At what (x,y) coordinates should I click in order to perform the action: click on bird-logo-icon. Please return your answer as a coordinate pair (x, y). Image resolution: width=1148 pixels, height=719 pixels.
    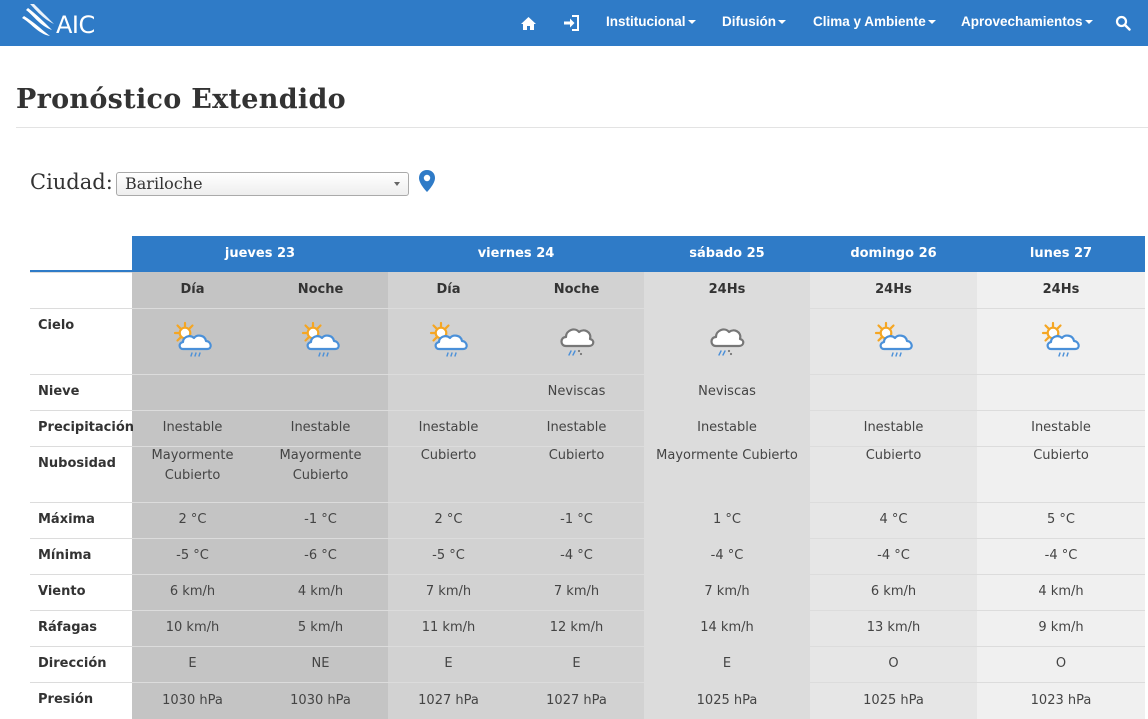
    Looking at the image, I should click on (38, 20).